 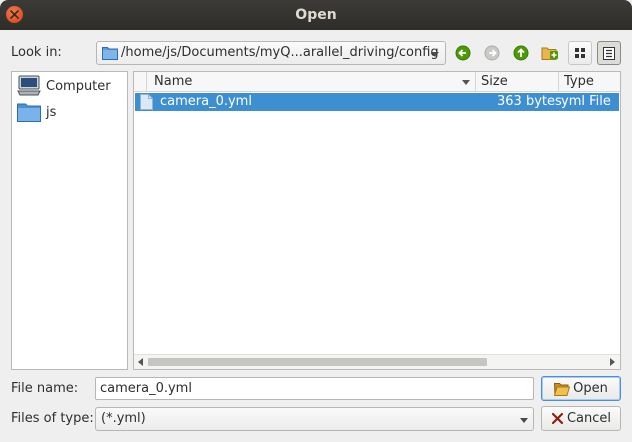 I want to click on file-name-cell: camera_0.yml, so click(x=206, y=101).